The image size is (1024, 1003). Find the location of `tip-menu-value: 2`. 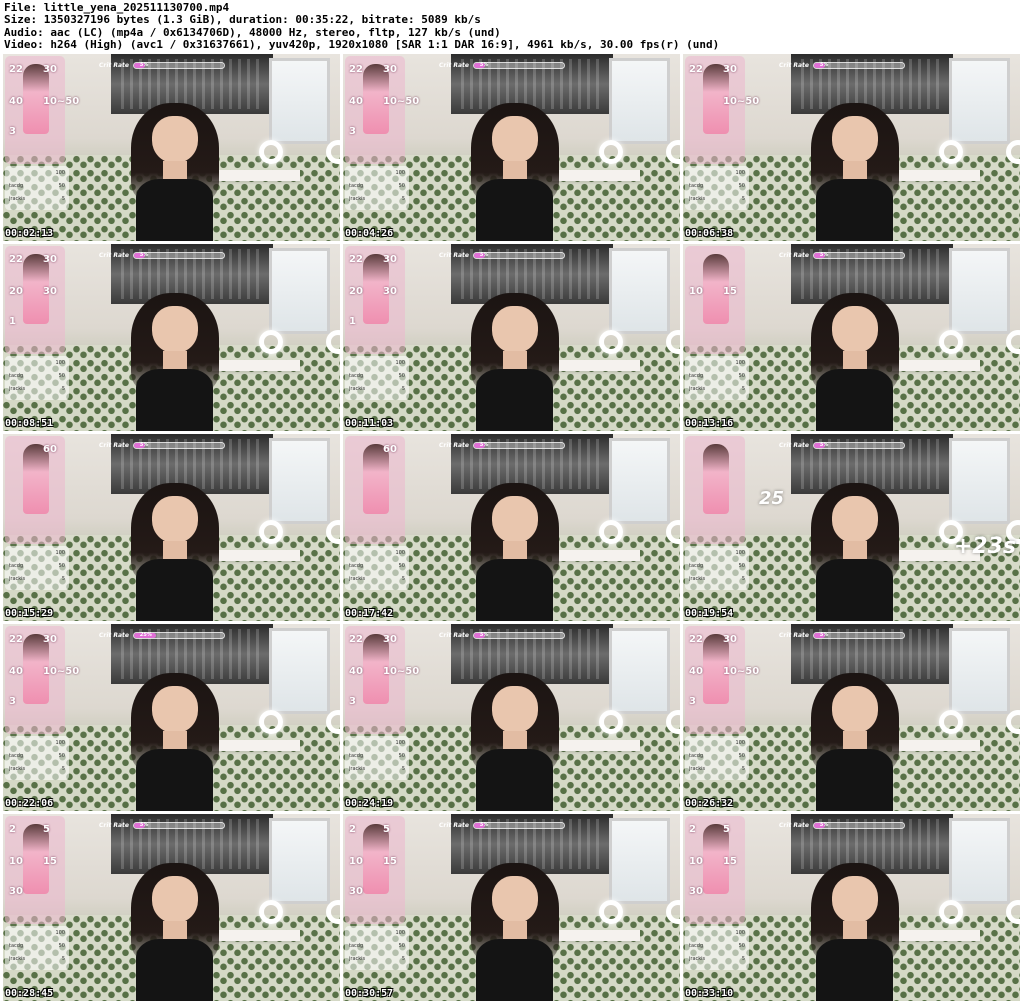

tip-menu-value: 2 is located at coordinates (12, 829).